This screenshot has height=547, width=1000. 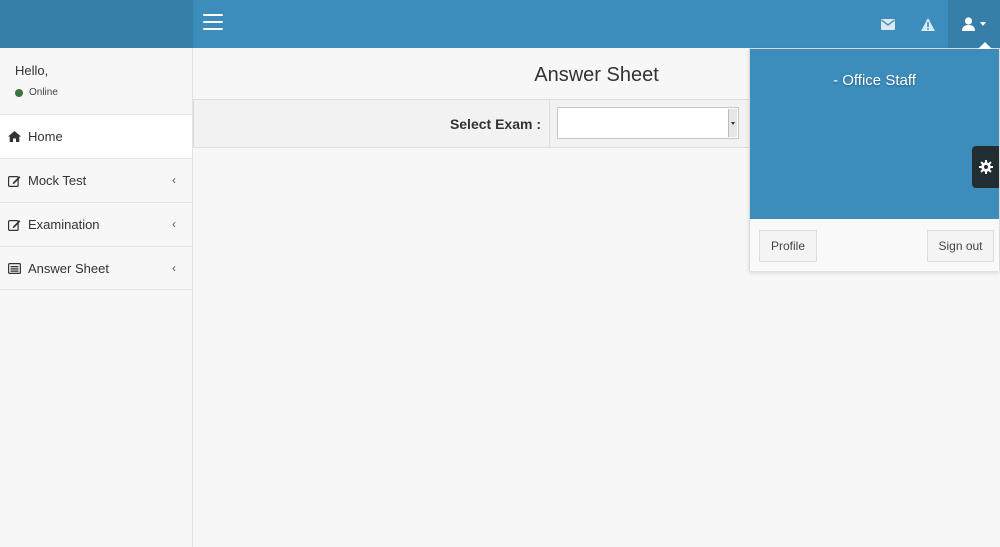 I want to click on user-dropdown: - Office Staff Profile Sign out, so click(x=874, y=156).